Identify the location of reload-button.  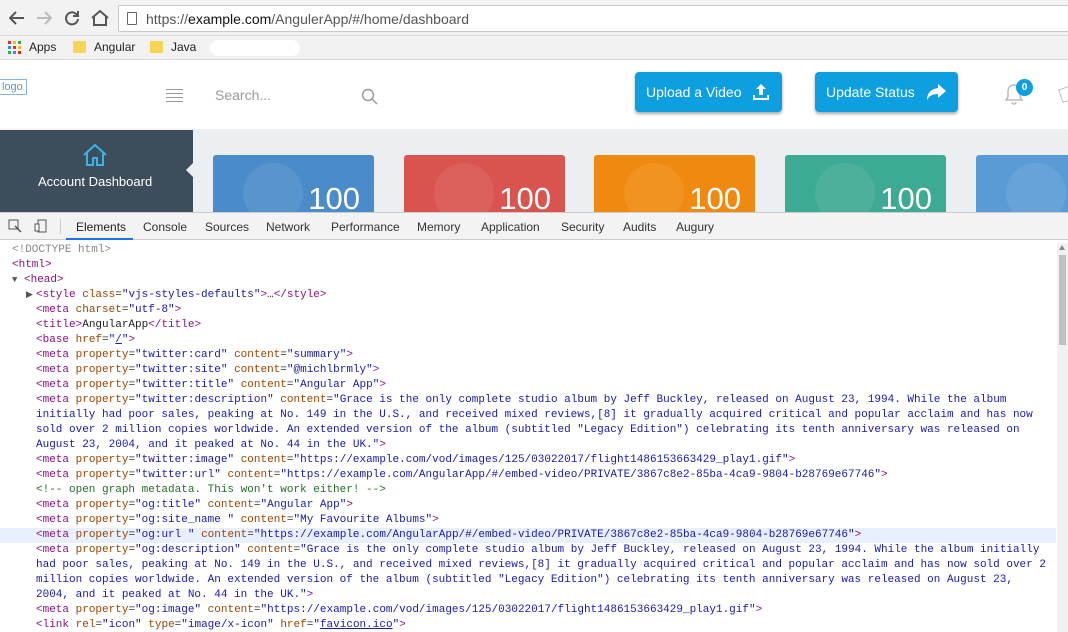
(72, 18).